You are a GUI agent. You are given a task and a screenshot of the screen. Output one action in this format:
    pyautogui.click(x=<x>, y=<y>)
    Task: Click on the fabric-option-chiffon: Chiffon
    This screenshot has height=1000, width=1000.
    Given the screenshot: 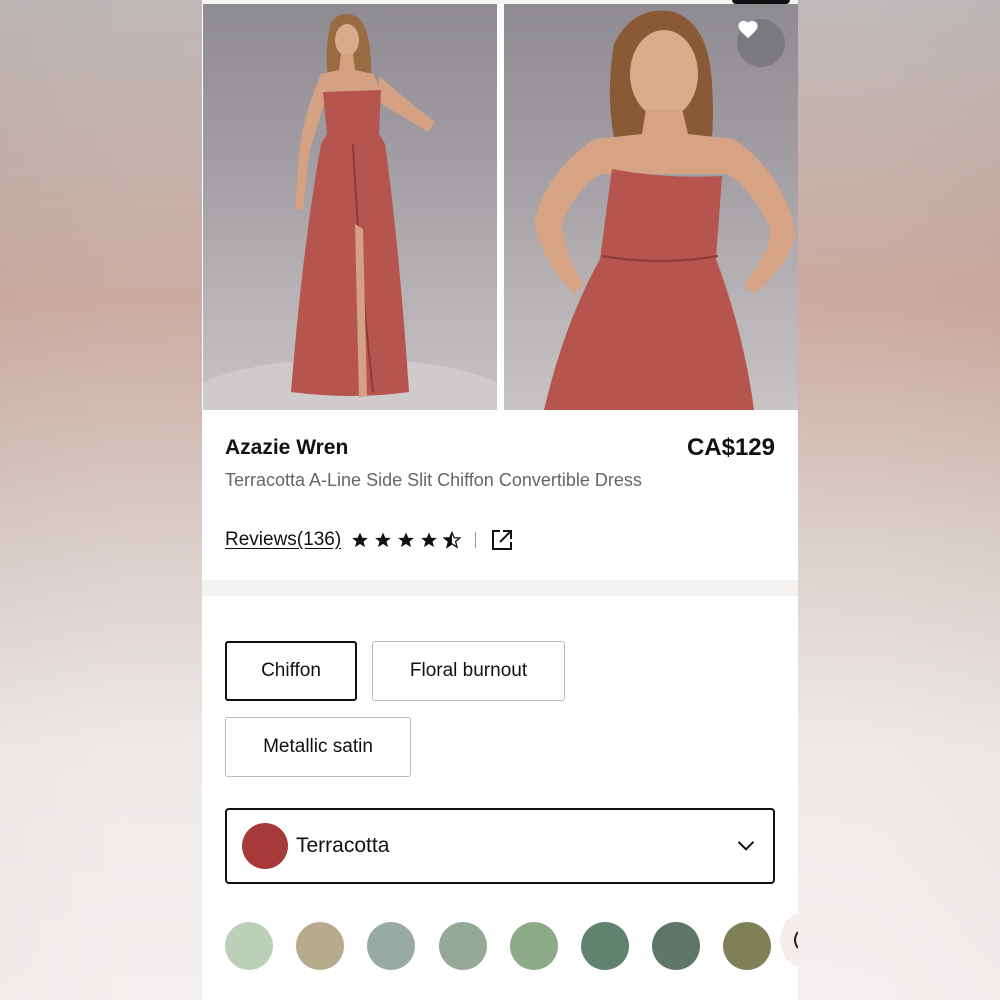 What is the action you would take?
    pyautogui.click(x=291, y=671)
    